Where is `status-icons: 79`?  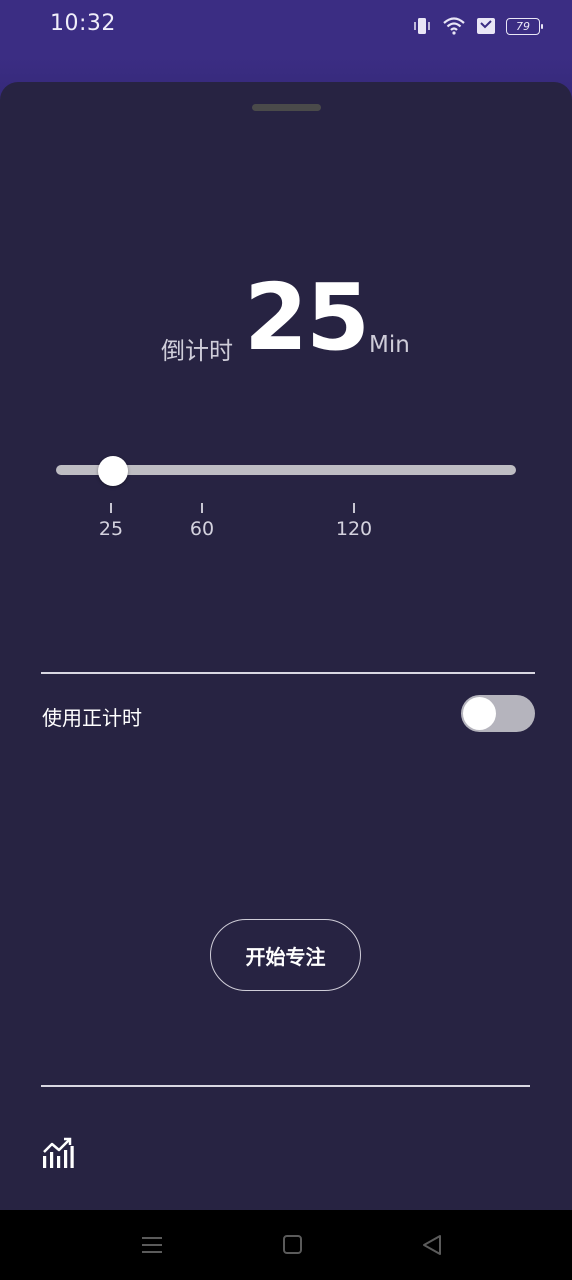
status-icons: 79 is located at coordinates (477, 26).